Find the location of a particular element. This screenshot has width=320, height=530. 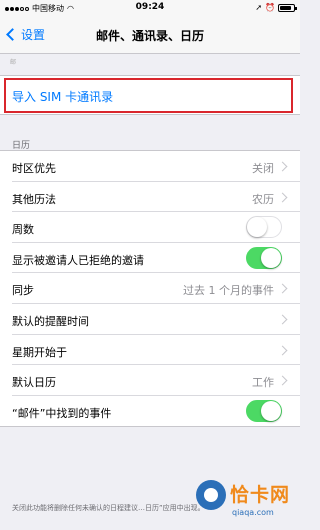

location-icon: ➚ is located at coordinates (259, 7).